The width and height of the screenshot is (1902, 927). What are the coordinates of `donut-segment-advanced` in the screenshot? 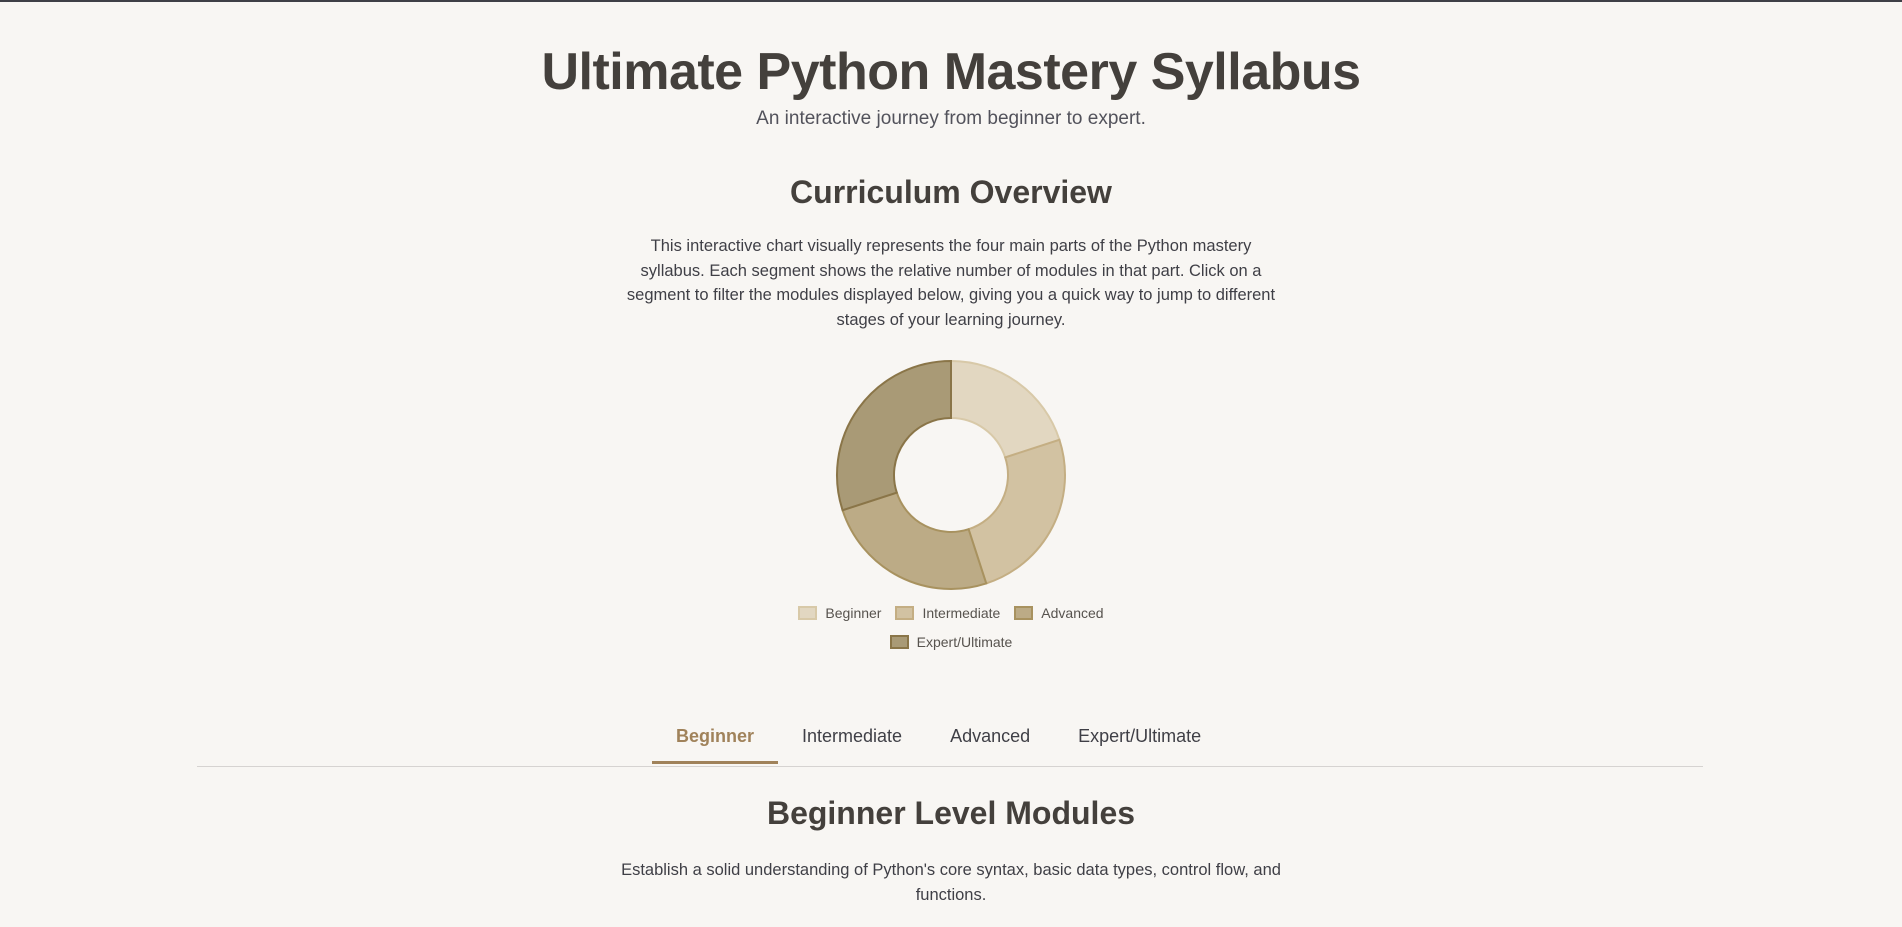 It's located at (914, 540).